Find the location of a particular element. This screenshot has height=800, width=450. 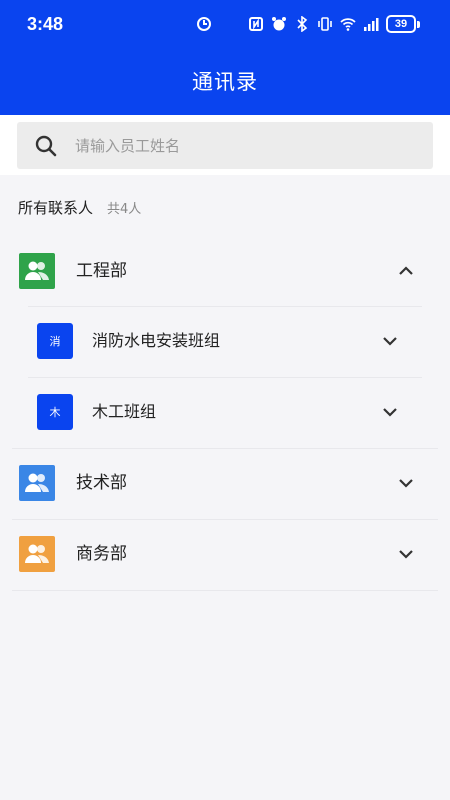

team-row-carpentry: 木 木工班组 is located at coordinates (225, 412).